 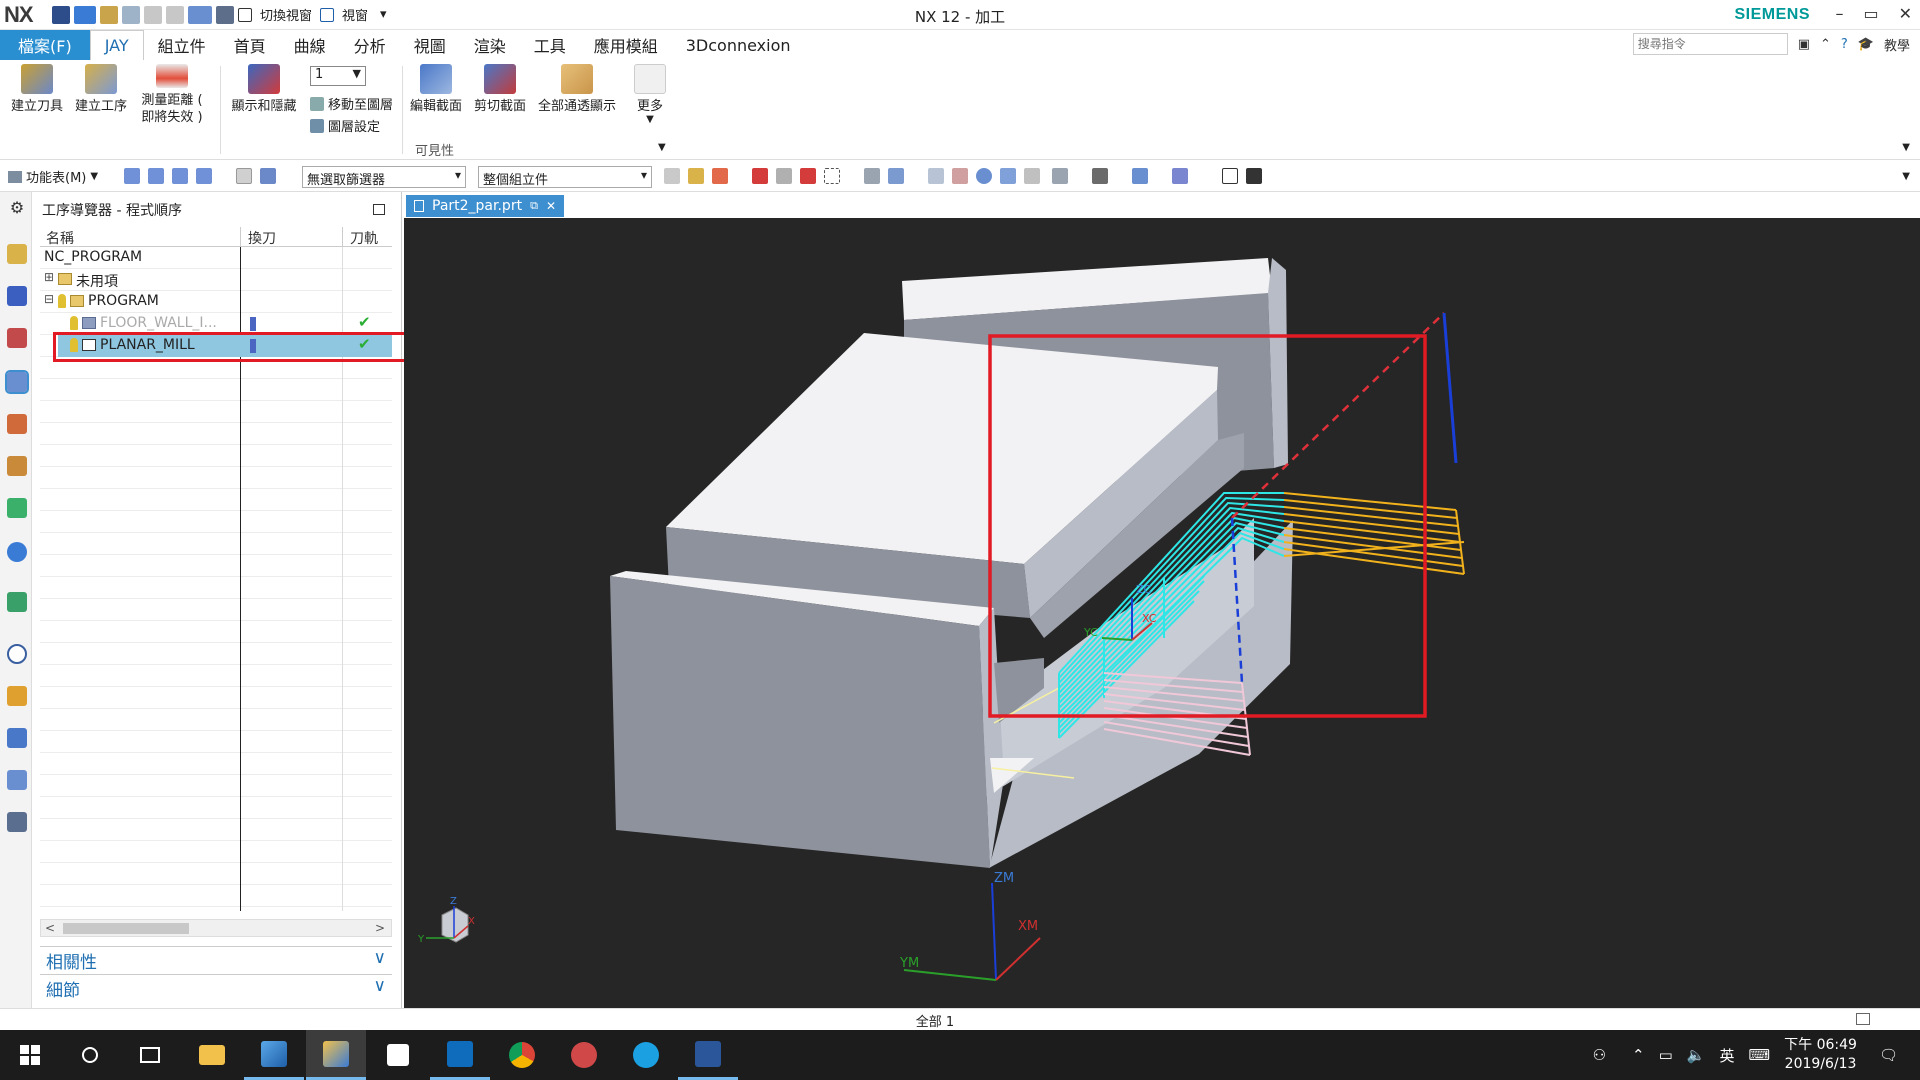 What do you see at coordinates (212, 1055) in the screenshot?
I see `file-explorer-button` at bounding box center [212, 1055].